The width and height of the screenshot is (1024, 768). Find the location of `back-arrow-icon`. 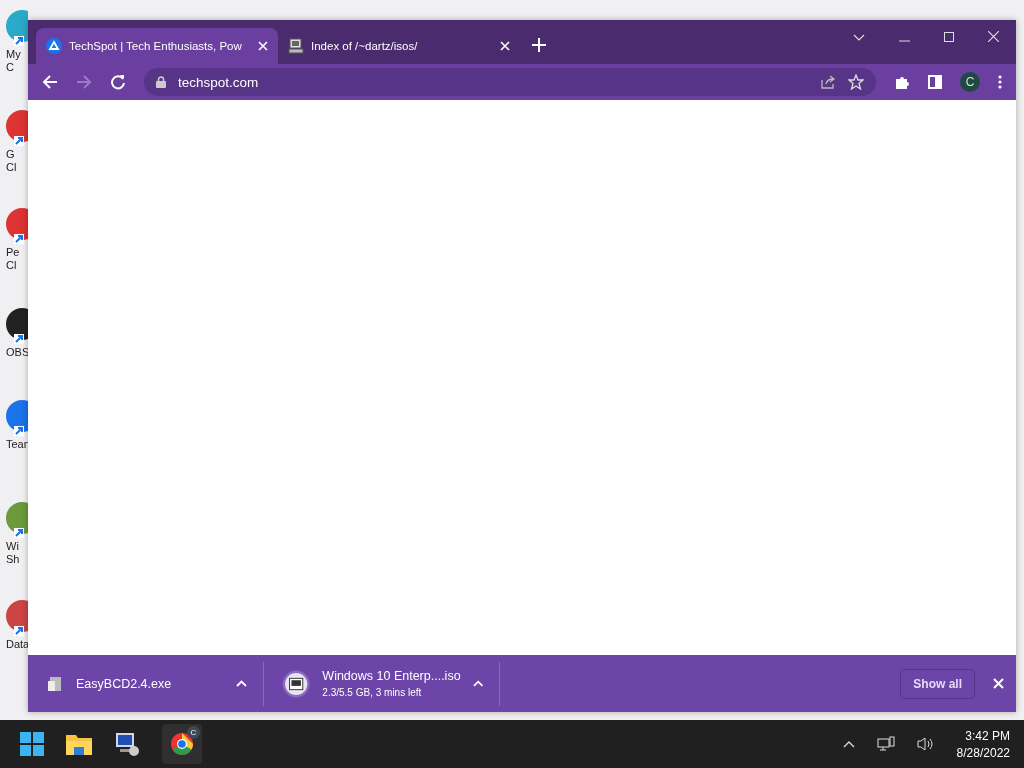

back-arrow-icon is located at coordinates (50, 82).